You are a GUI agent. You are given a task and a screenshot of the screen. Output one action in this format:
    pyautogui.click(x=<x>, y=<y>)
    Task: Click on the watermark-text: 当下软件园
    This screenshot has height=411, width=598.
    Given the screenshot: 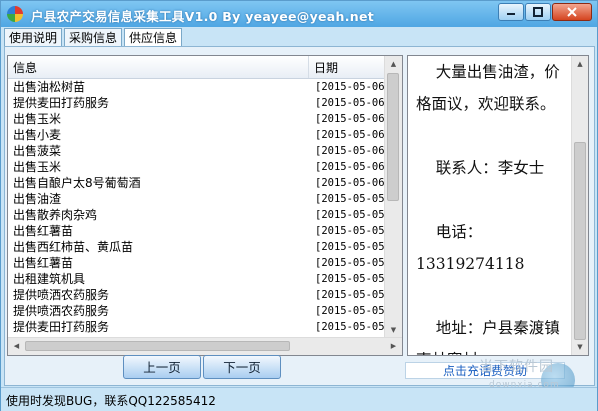 What is the action you would take?
    pyautogui.click(x=516, y=367)
    